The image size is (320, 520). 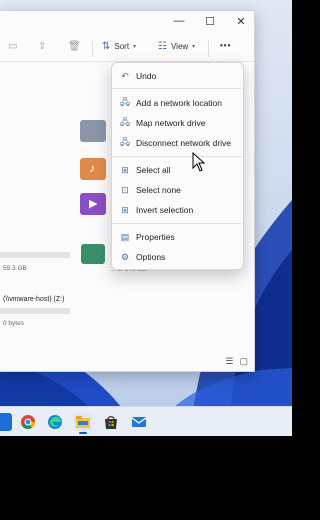 I want to click on menu-item-label: Select all, so click(x=153, y=170).